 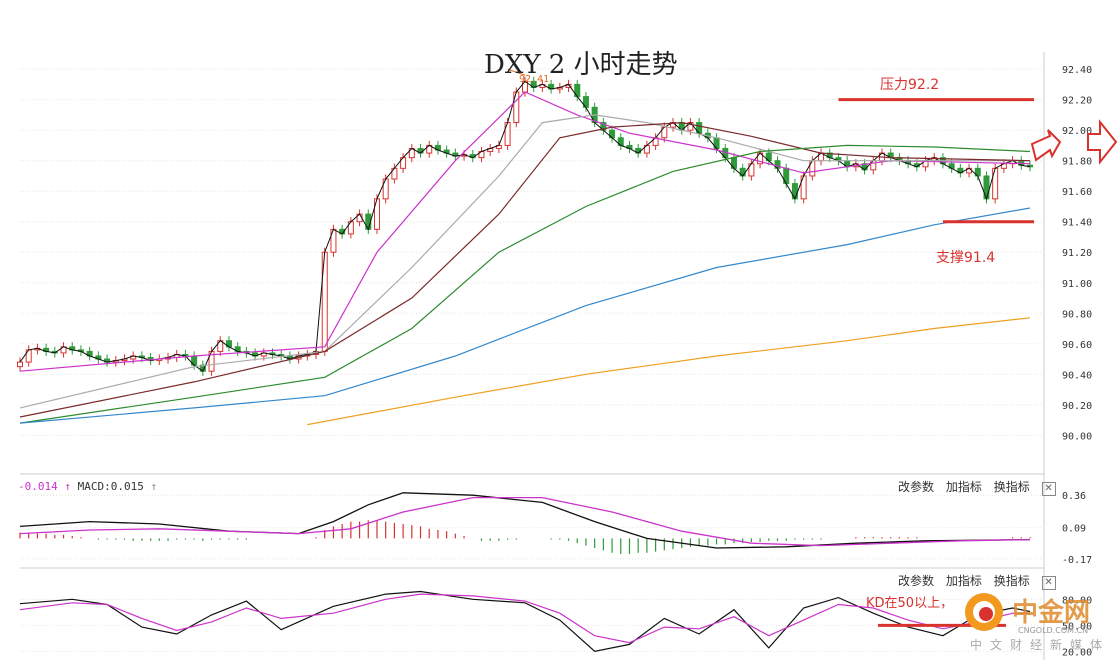 I want to click on macd-panel, so click(x=525, y=523).